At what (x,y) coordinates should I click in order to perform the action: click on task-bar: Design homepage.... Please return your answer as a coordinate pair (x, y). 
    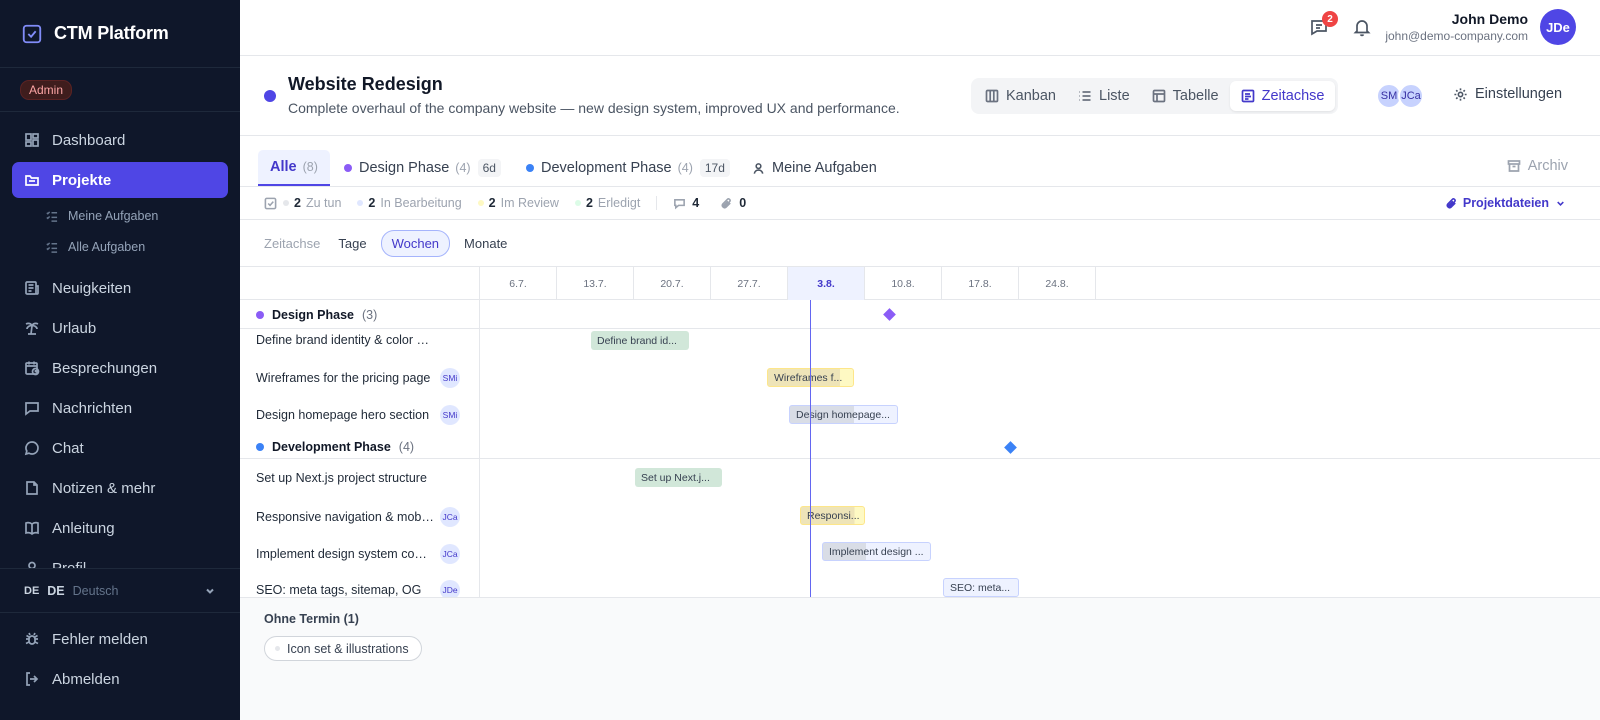
    Looking at the image, I should click on (843, 414).